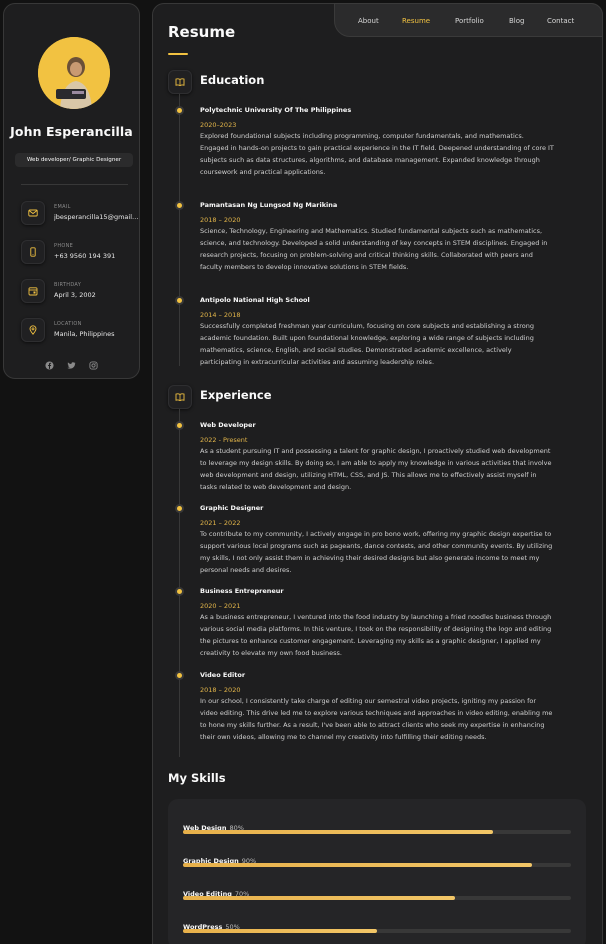  Describe the element at coordinates (560, 21) in the screenshot. I see `nav-contact: Contact` at that location.